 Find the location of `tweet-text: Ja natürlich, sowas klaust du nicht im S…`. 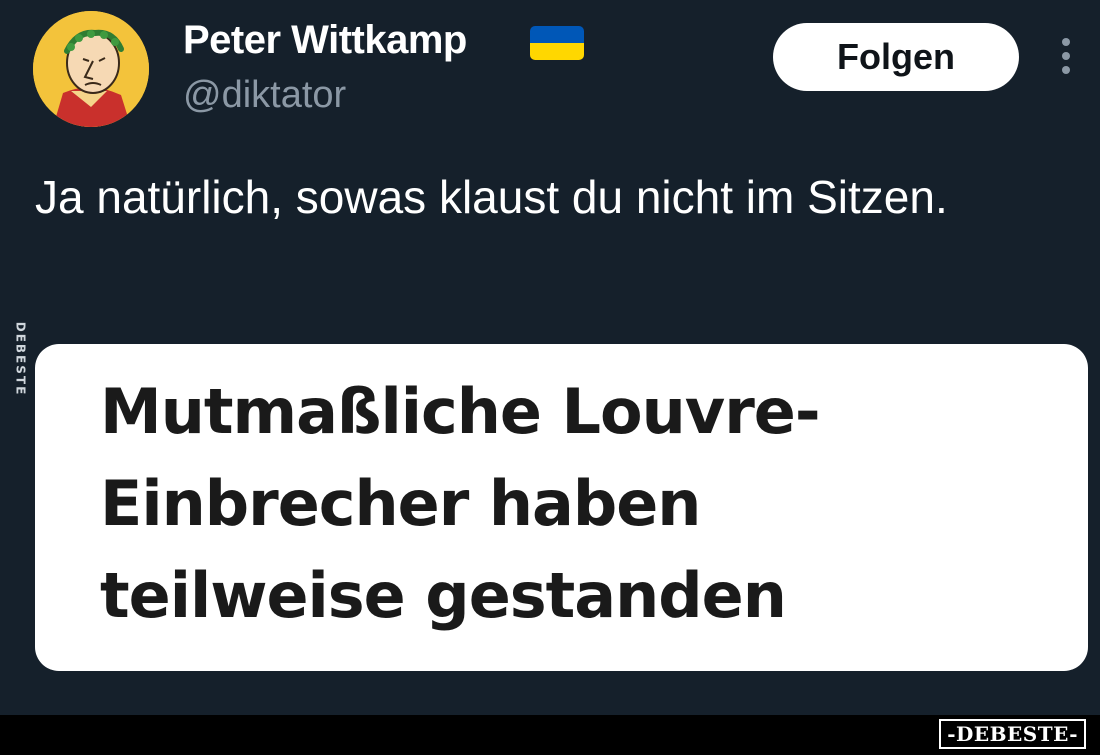

tweet-text: Ja natürlich, sowas klaust du nicht im S… is located at coordinates (491, 197).